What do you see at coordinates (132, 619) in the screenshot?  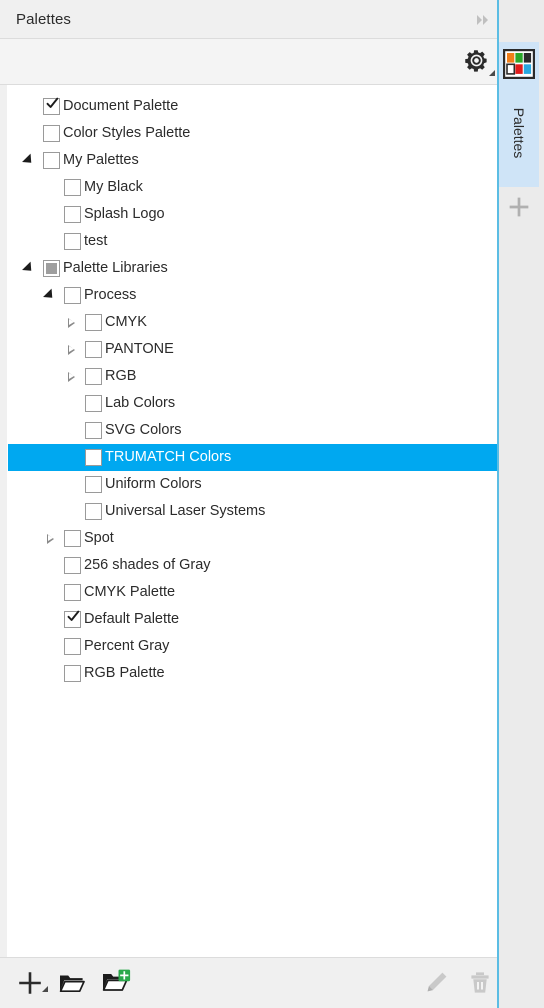 I see `palette-item-label: Default Palette` at bounding box center [132, 619].